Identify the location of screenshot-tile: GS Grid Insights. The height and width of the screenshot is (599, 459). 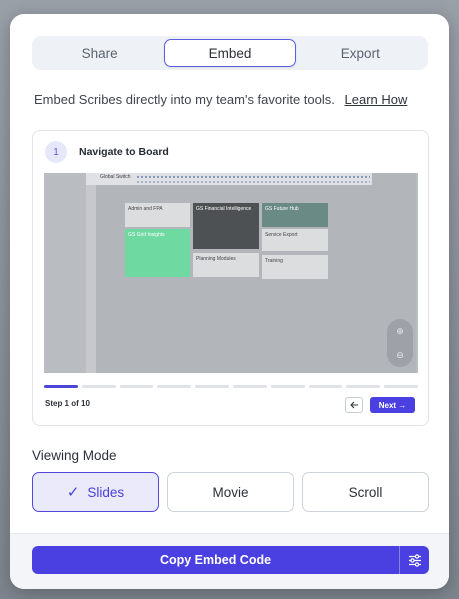
(157, 253).